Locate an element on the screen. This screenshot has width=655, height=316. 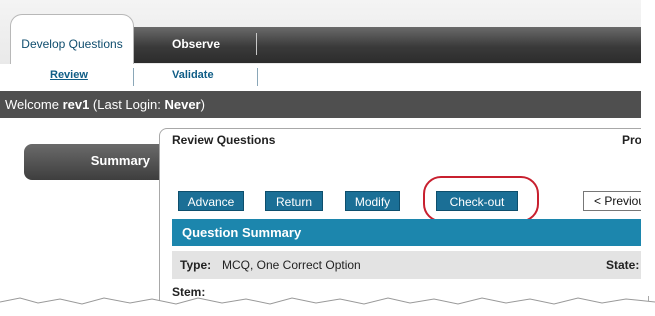
sidebar-item-summary: Summary is located at coordinates (93, 162).